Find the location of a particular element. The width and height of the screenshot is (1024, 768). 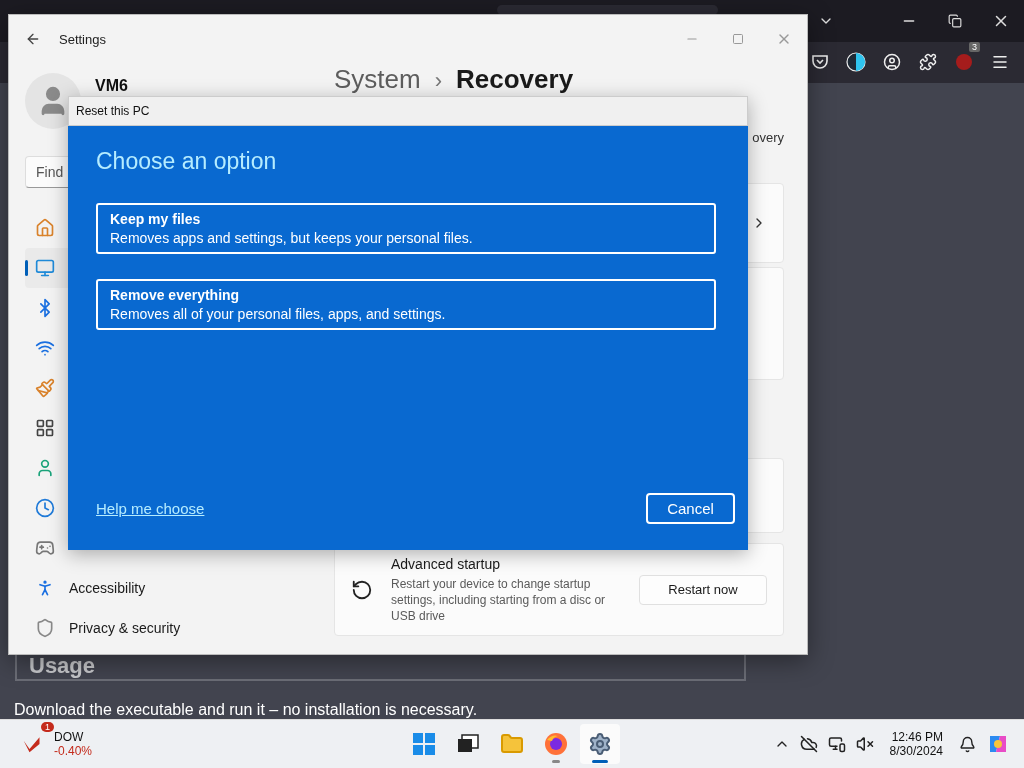

stock-change: -0.40% is located at coordinates (73, 751).